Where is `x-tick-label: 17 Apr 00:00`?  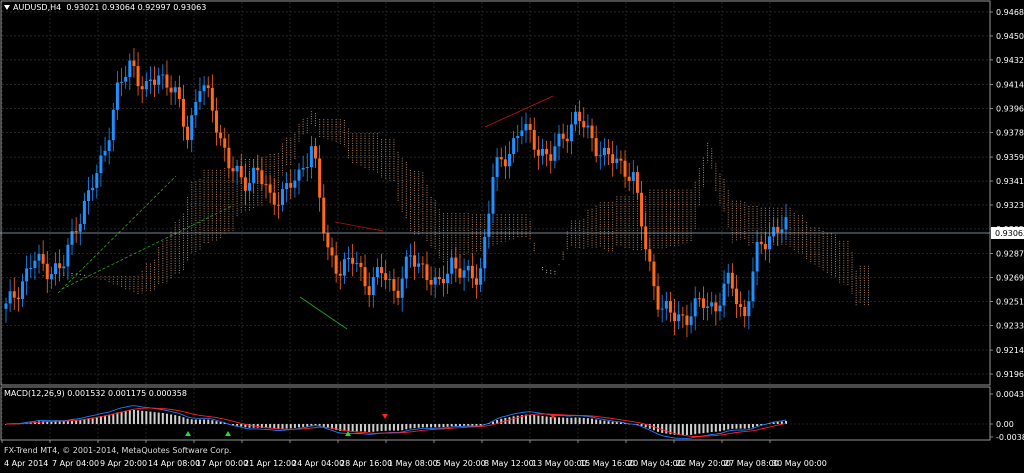
x-tick-label: 17 Apr 00:00 is located at coordinates (222, 463).